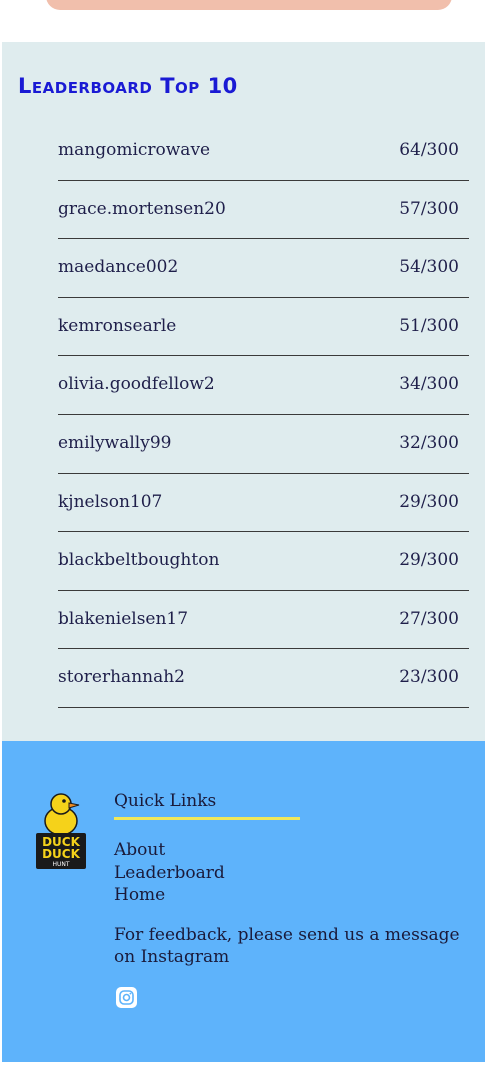  Describe the element at coordinates (169, 895) in the screenshot. I see `link-home: Home` at that location.